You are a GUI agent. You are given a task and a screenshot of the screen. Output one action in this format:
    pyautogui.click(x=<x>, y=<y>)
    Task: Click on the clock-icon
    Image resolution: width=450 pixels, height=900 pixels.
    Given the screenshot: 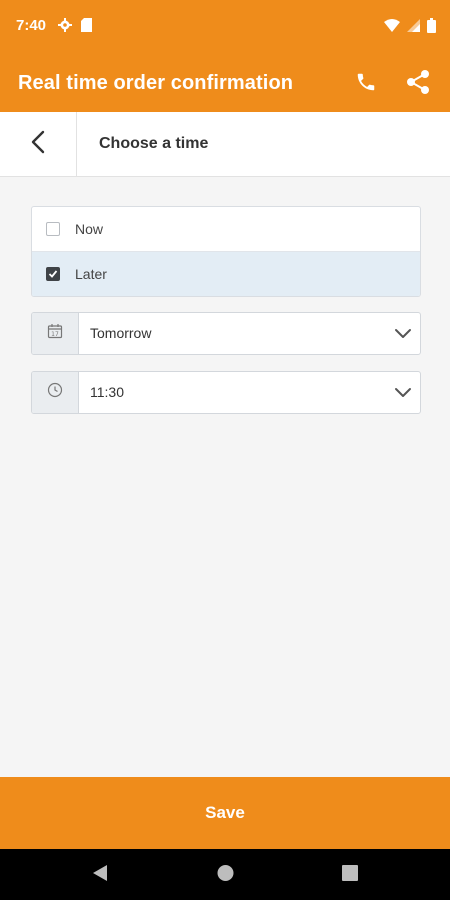 What is the action you would take?
    pyautogui.click(x=55, y=392)
    